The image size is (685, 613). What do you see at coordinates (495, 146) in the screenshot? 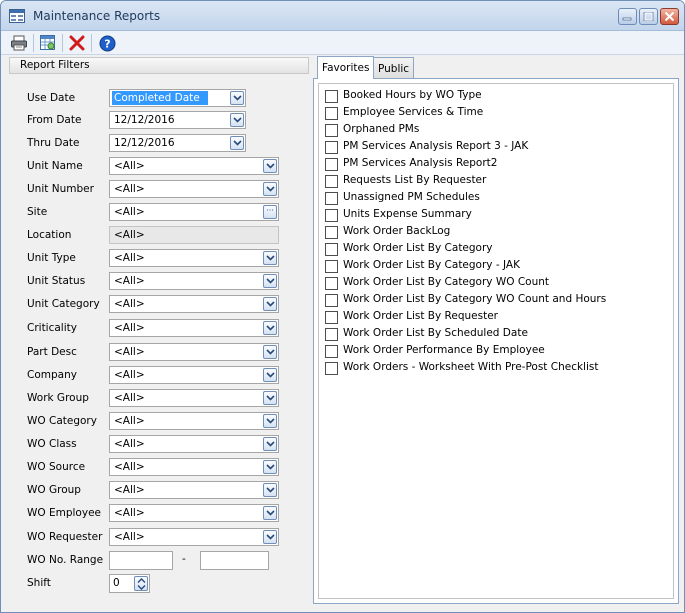
I see `report-list-item: PM Services Analysis Report 3 - JAK` at bounding box center [495, 146].